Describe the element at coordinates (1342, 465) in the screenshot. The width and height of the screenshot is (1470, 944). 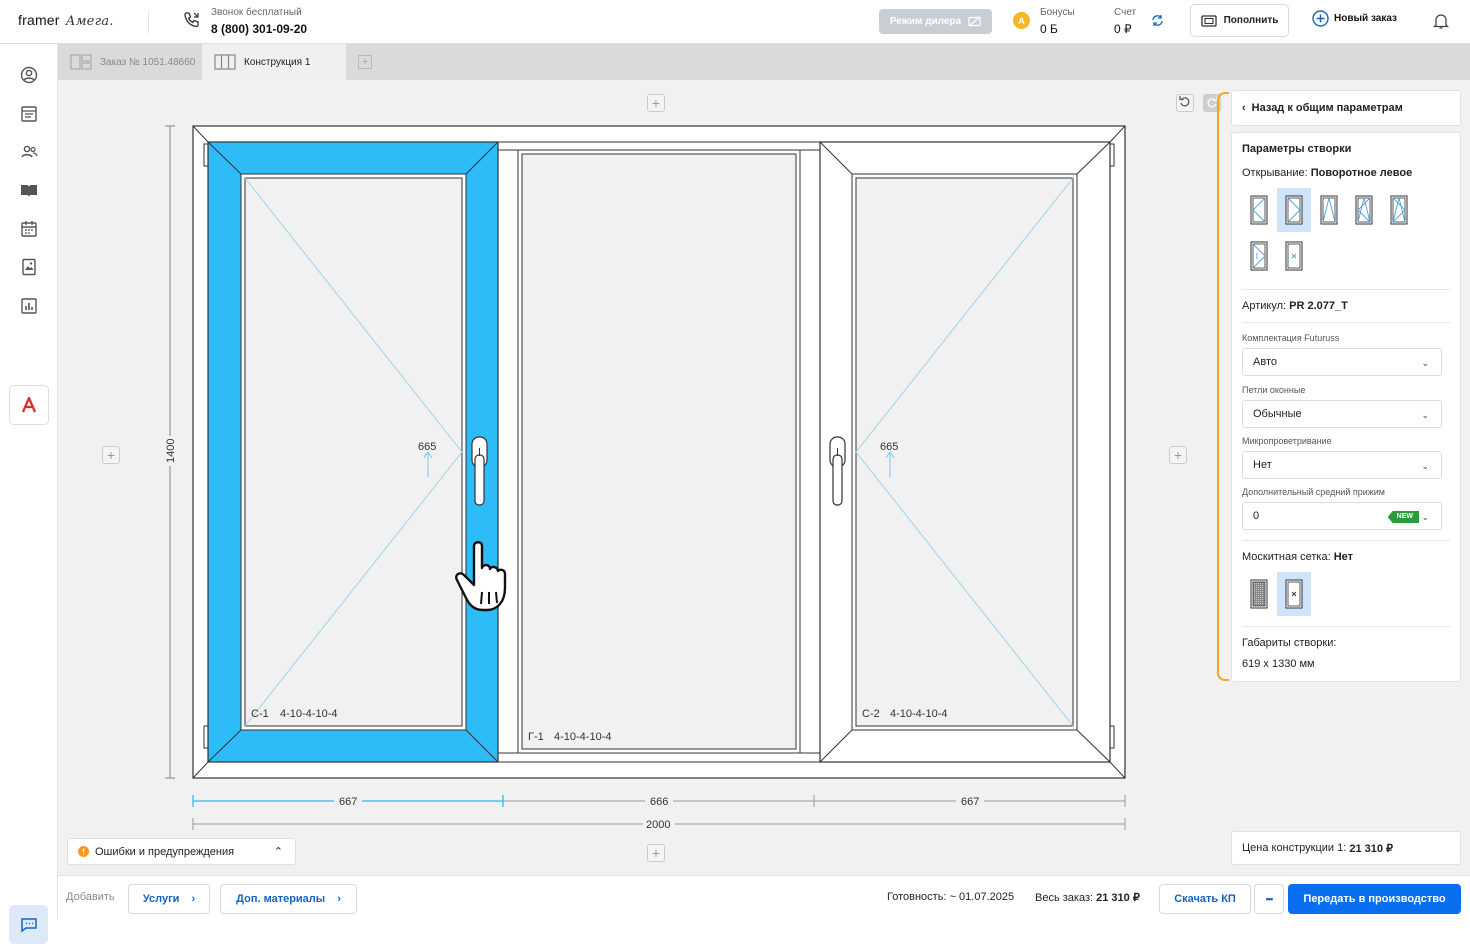
I see `micro-vent-select: Нет ⌄` at that location.